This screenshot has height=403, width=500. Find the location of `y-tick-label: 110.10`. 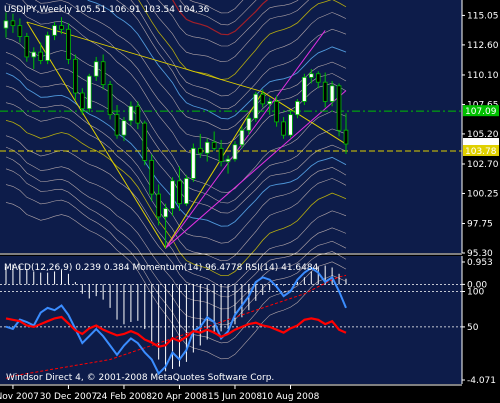

y-tick-label: 110.10 is located at coordinates (483, 76).